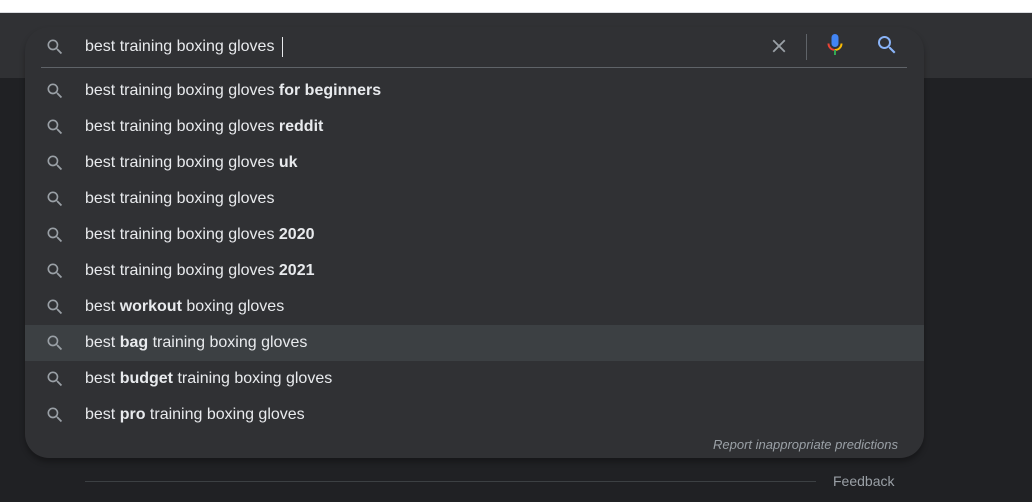  Describe the element at coordinates (474, 271) in the screenshot. I see `suggestion-item: best training boxing gloves 2021` at that location.